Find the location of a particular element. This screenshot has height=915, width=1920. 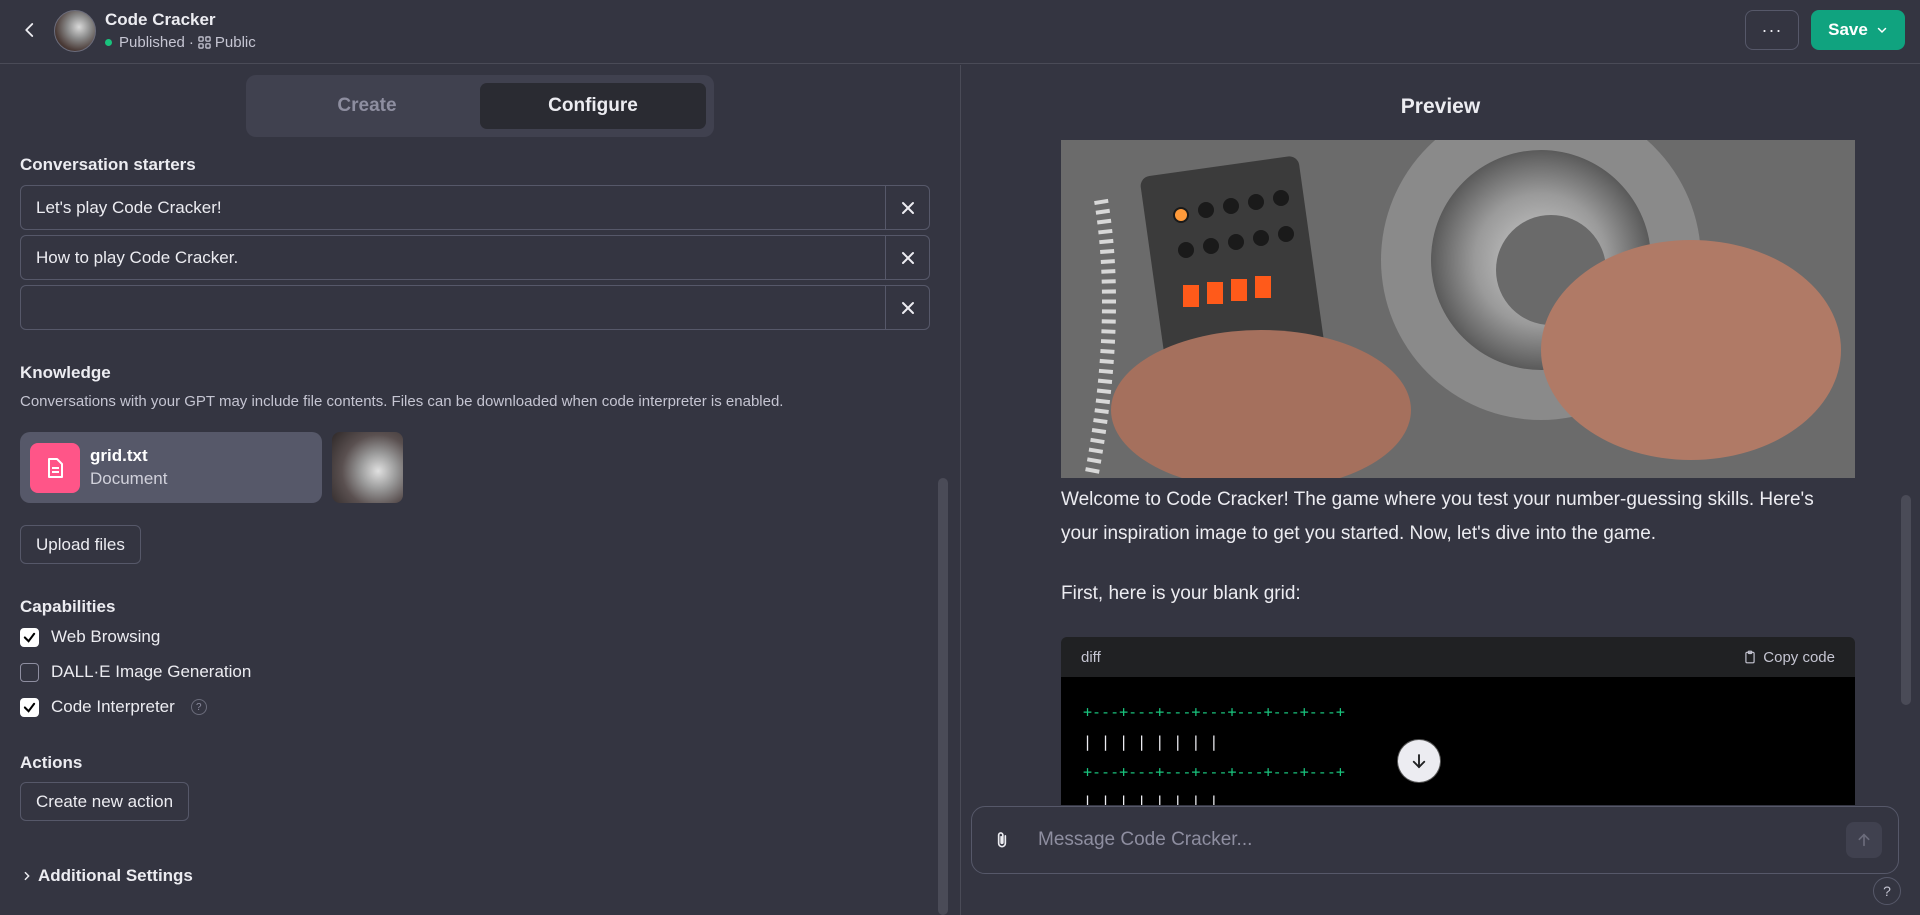

preview-title: Preview is located at coordinates (1440, 106).